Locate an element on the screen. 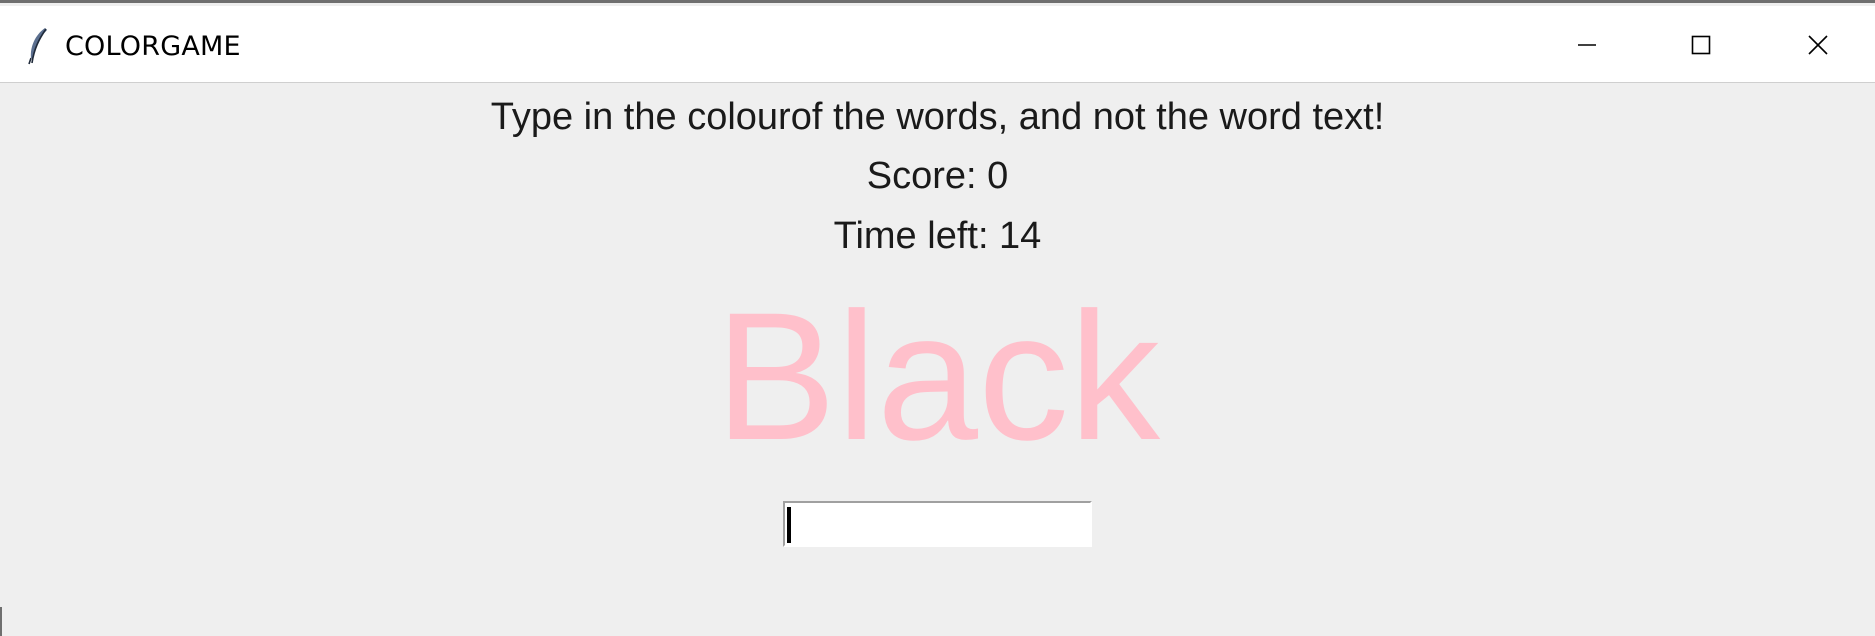 The width and height of the screenshot is (1875, 636). window-title: COLORGAME is located at coordinates (153, 46).